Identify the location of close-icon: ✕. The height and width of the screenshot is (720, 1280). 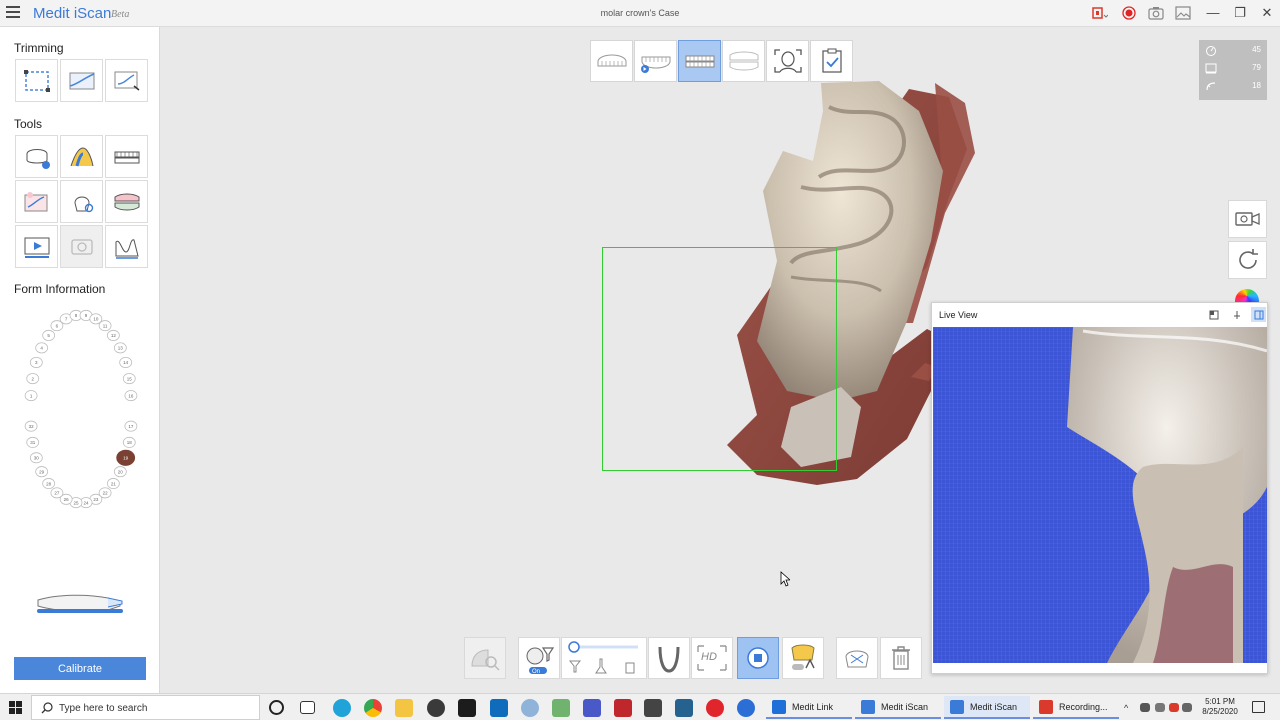
(1267, 13).